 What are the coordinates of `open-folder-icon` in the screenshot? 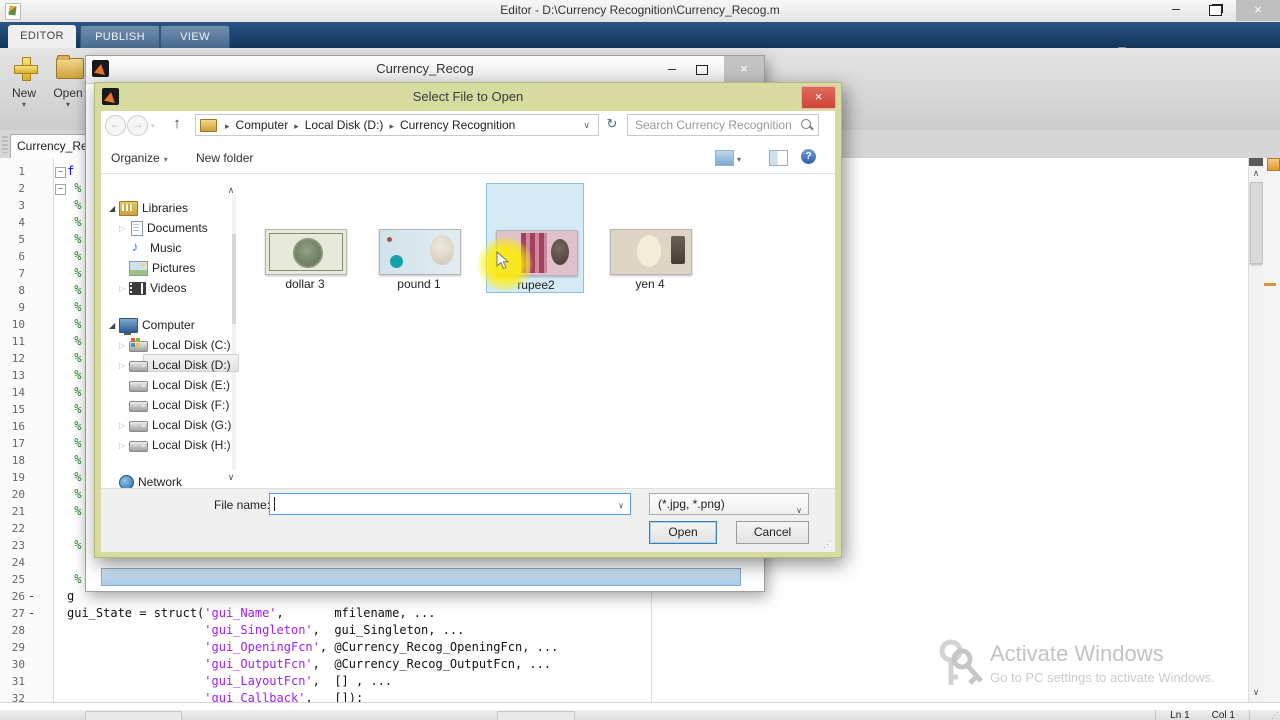 It's located at (70, 67).